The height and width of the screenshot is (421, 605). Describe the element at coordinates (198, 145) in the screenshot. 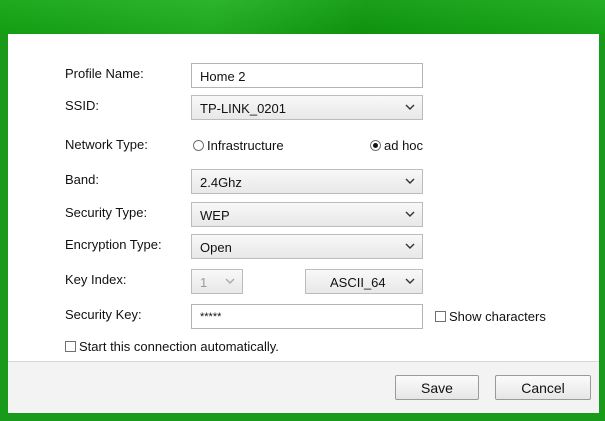

I see `infrastructure-radio` at that location.